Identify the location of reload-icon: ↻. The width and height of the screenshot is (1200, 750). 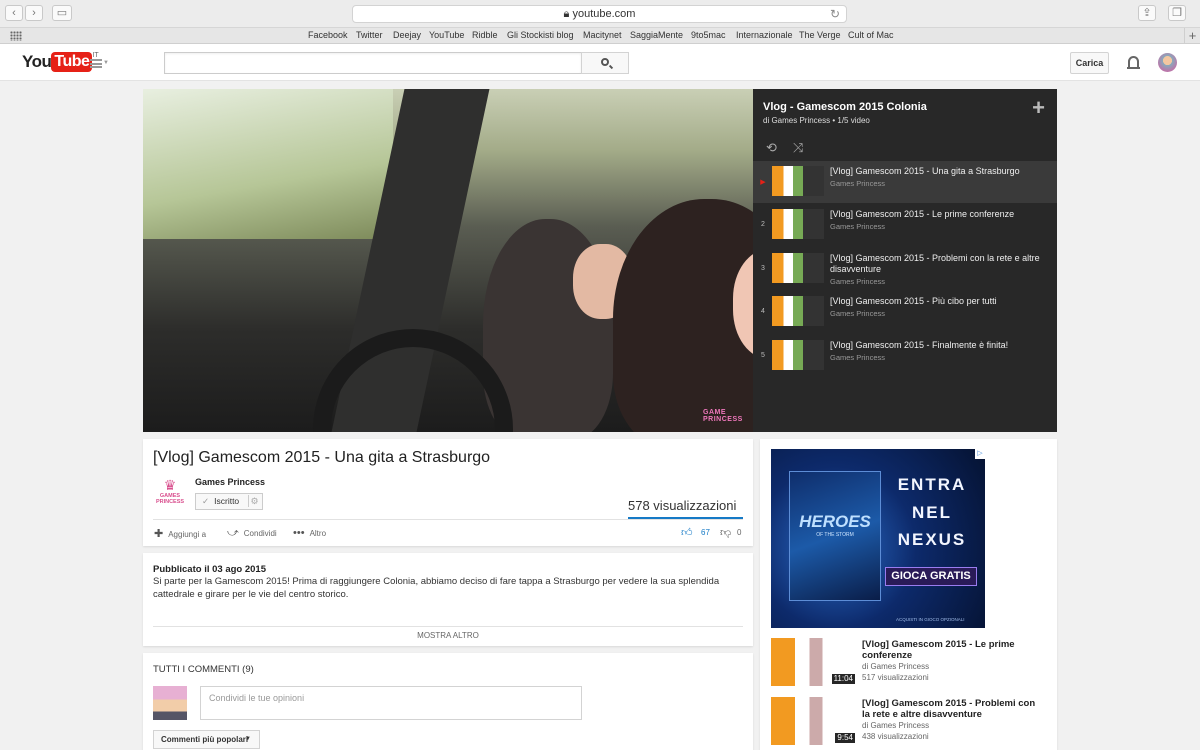
(835, 14).